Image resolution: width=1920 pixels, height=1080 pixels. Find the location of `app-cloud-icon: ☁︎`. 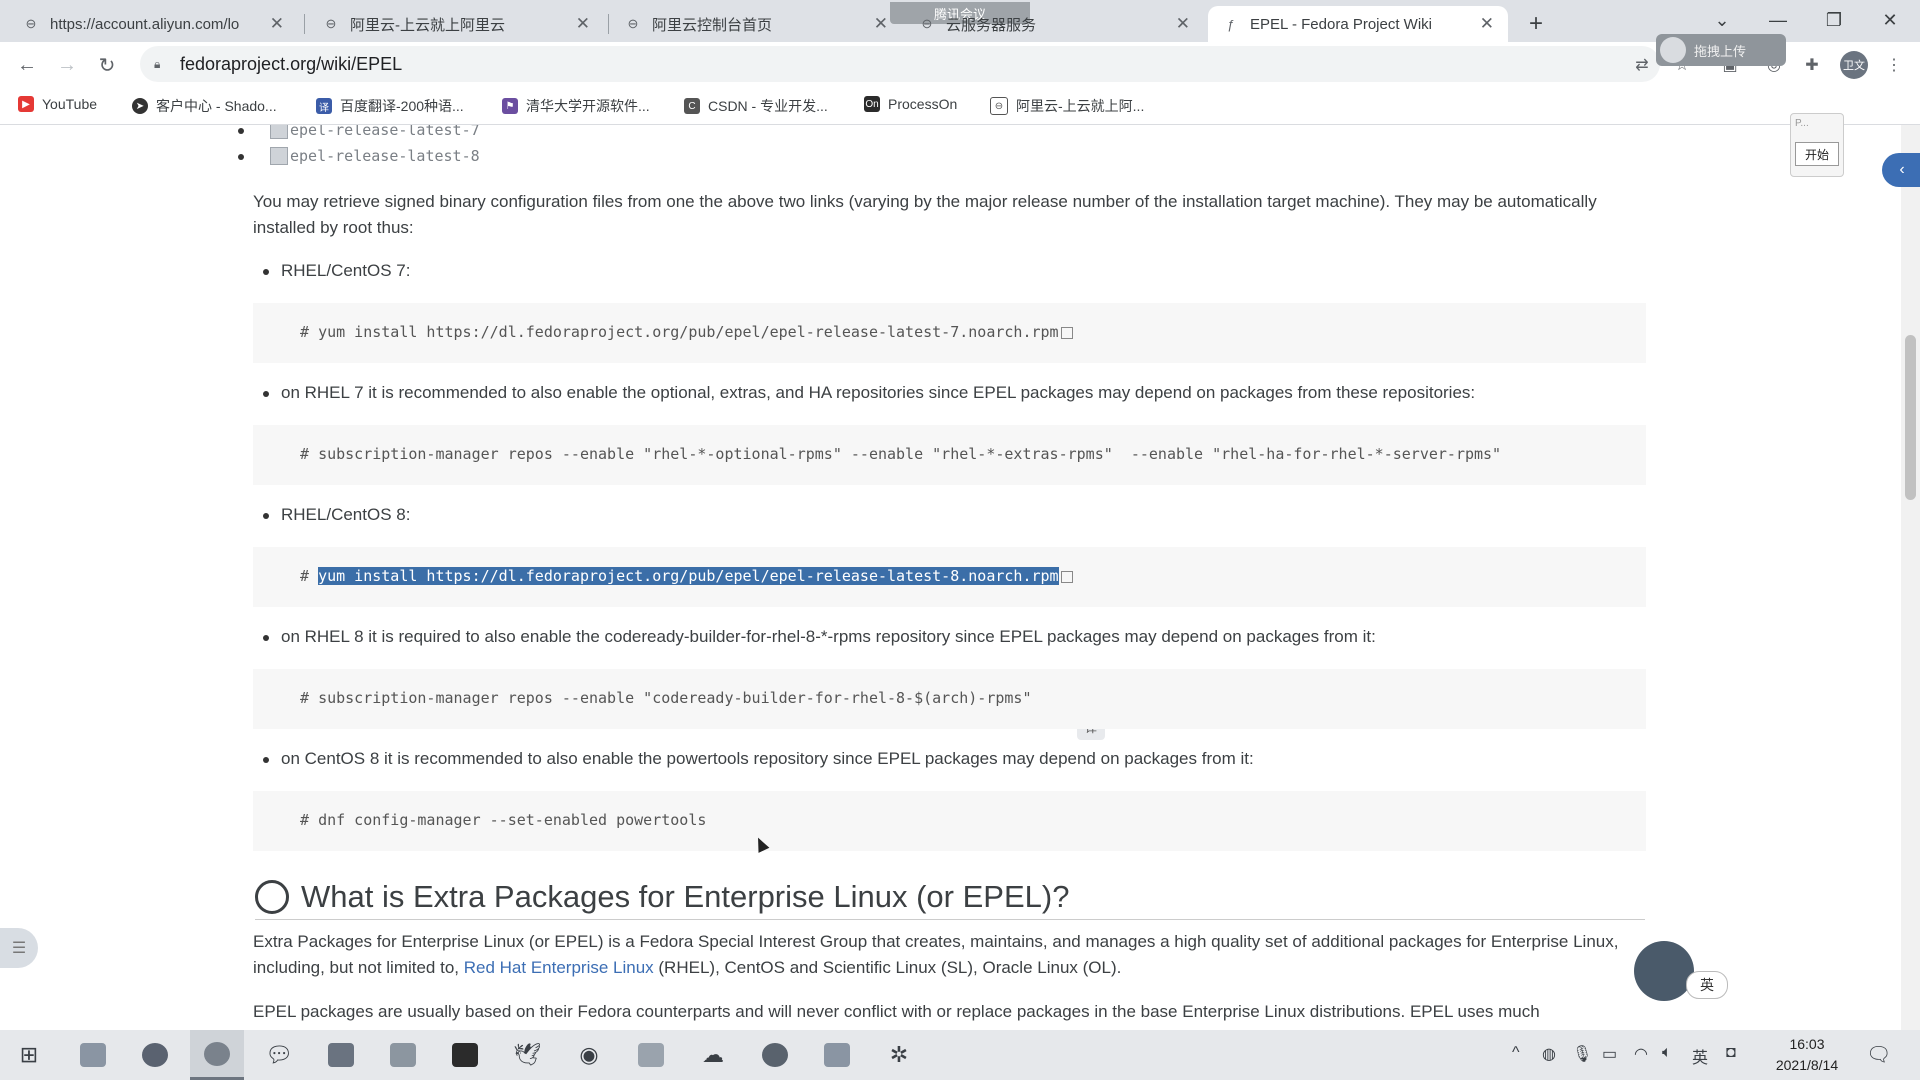

app-cloud-icon: ☁︎ is located at coordinates (713, 1055).